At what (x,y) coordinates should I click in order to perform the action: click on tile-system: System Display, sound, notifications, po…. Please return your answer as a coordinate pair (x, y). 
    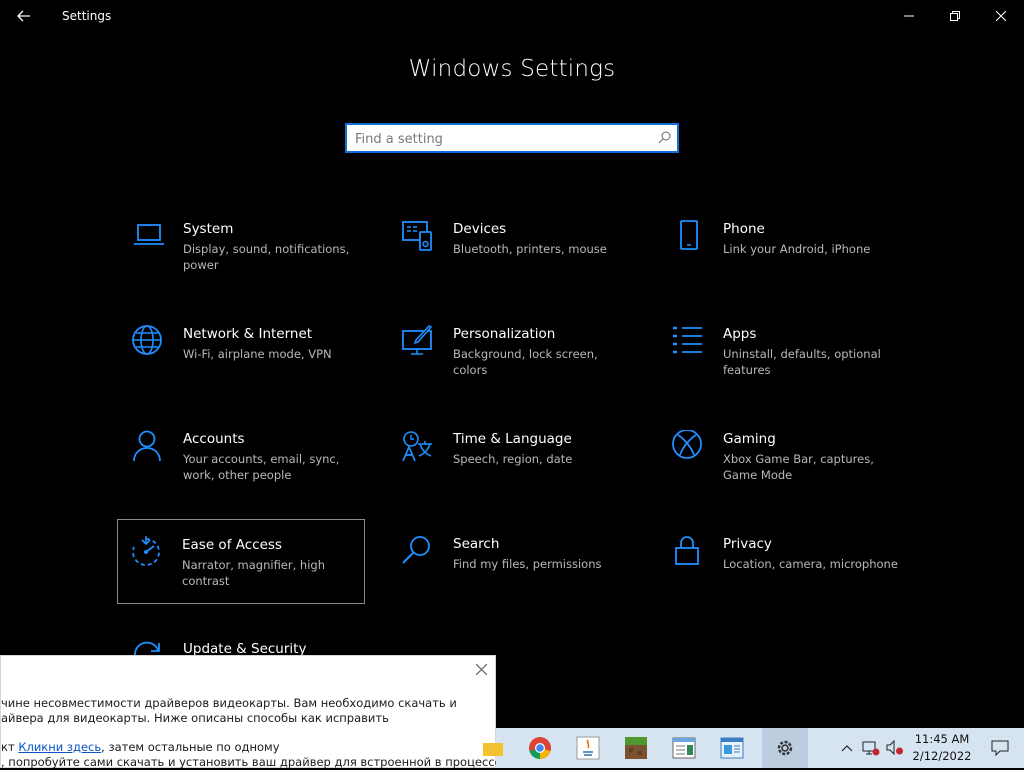
    Looking at the image, I should click on (243, 262).